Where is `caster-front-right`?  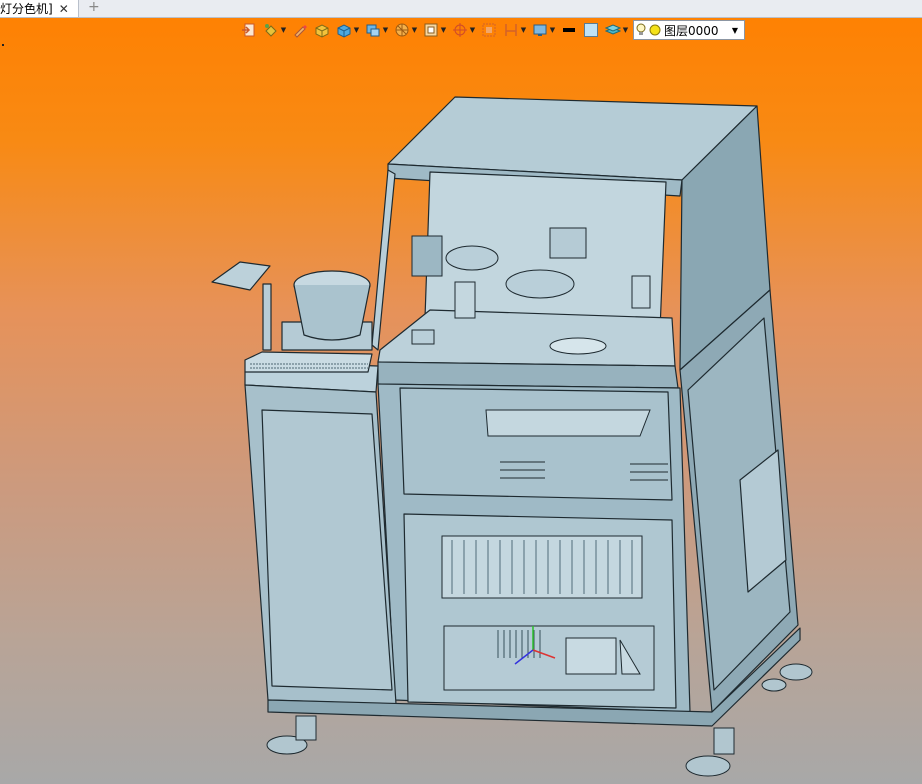
caster-front-right is located at coordinates (708, 766).